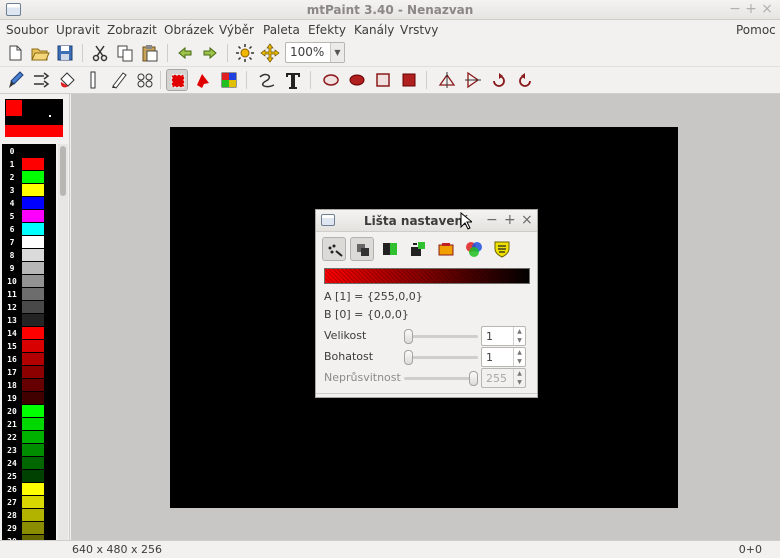  What do you see at coordinates (408, 336) in the screenshot?
I see `size-slider-handle` at bounding box center [408, 336].